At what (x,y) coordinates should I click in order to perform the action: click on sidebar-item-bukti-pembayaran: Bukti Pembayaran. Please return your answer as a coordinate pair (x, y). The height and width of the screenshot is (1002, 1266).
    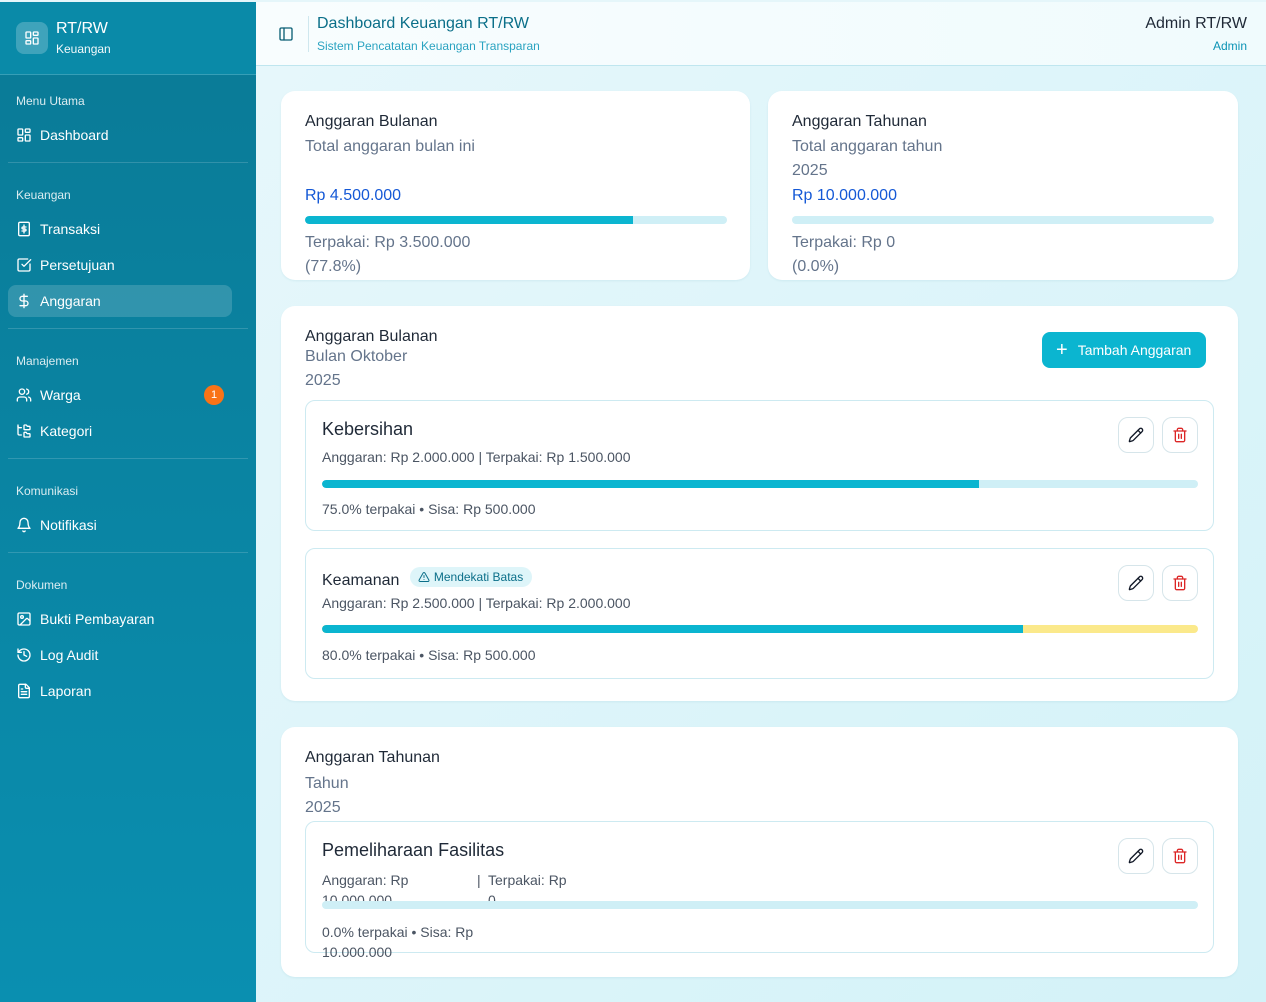
    Looking at the image, I should click on (128, 619).